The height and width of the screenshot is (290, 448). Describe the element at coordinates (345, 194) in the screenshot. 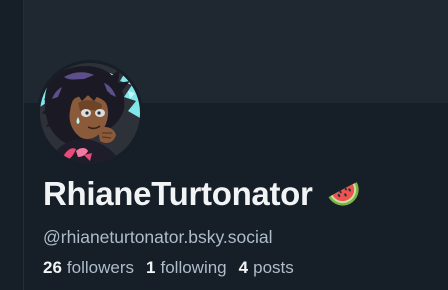

I see `watermelon-icon` at that location.